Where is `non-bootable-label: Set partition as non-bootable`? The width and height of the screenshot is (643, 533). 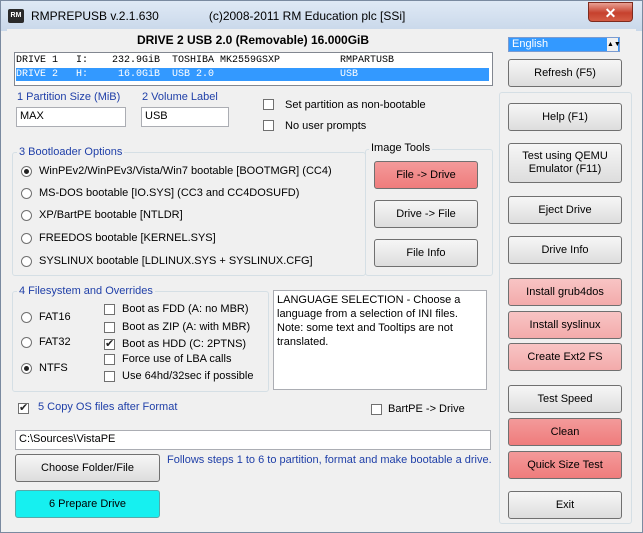
non-bootable-label: Set partition as non-bootable is located at coordinates (355, 105).